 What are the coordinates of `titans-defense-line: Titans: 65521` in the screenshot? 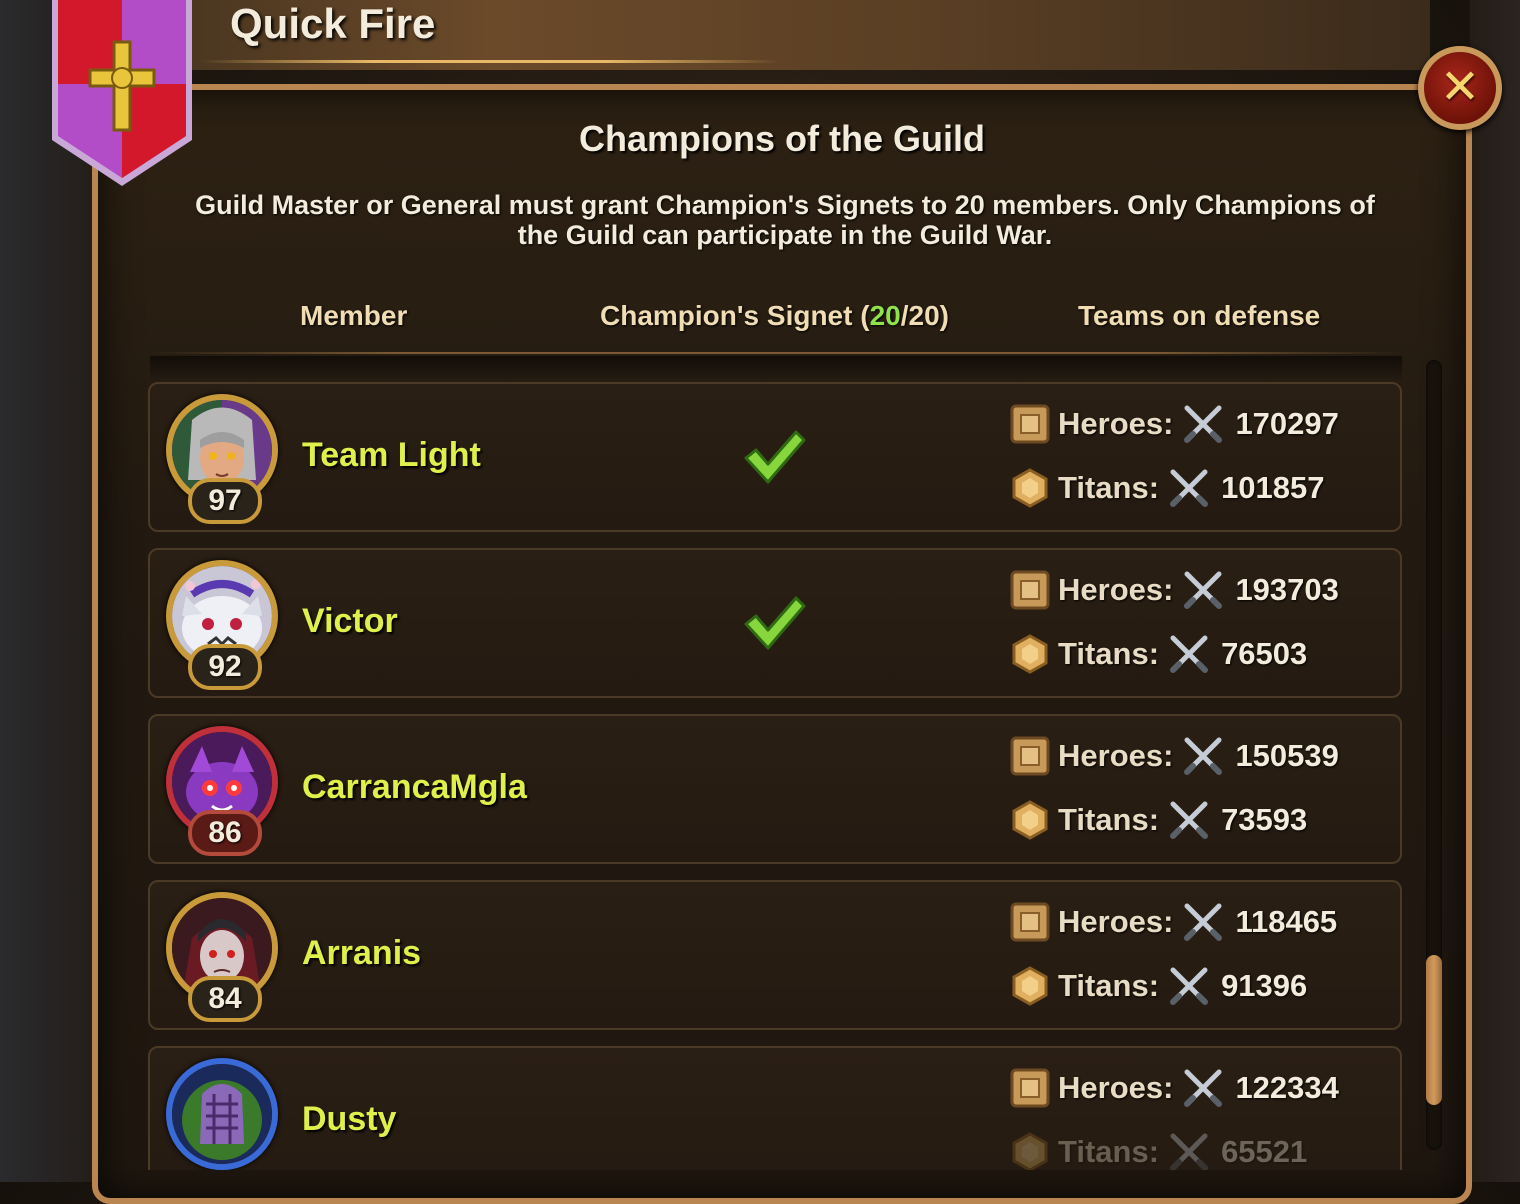 It's located at (1158, 1150).